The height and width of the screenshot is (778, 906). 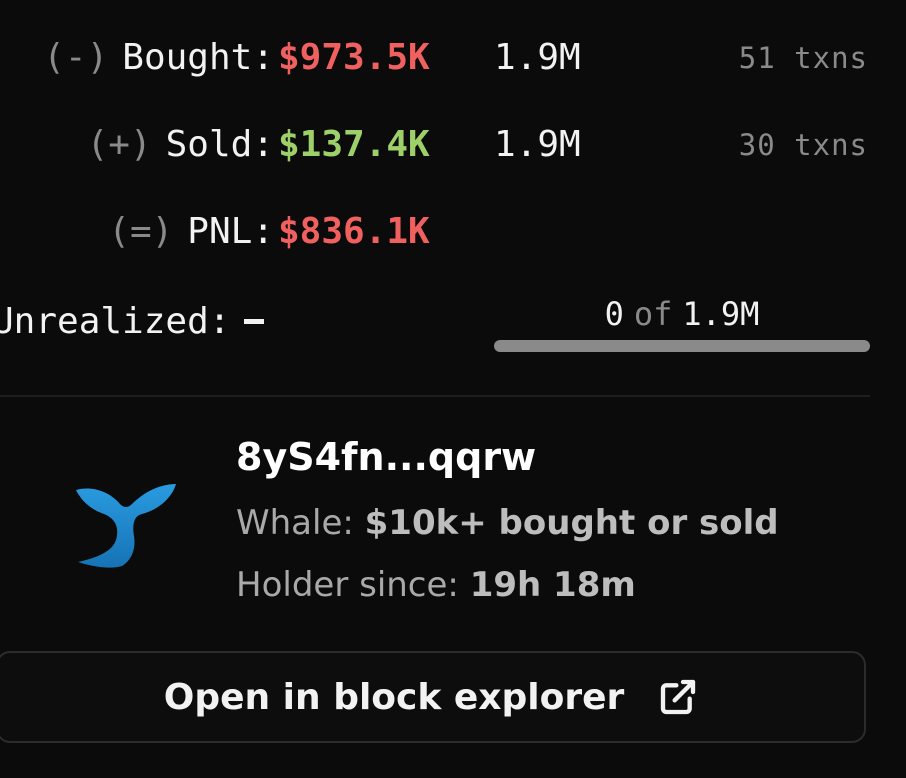 What do you see at coordinates (653, 314) in the screenshot?
I see `of-word: of` at bounding box center [653, 314].